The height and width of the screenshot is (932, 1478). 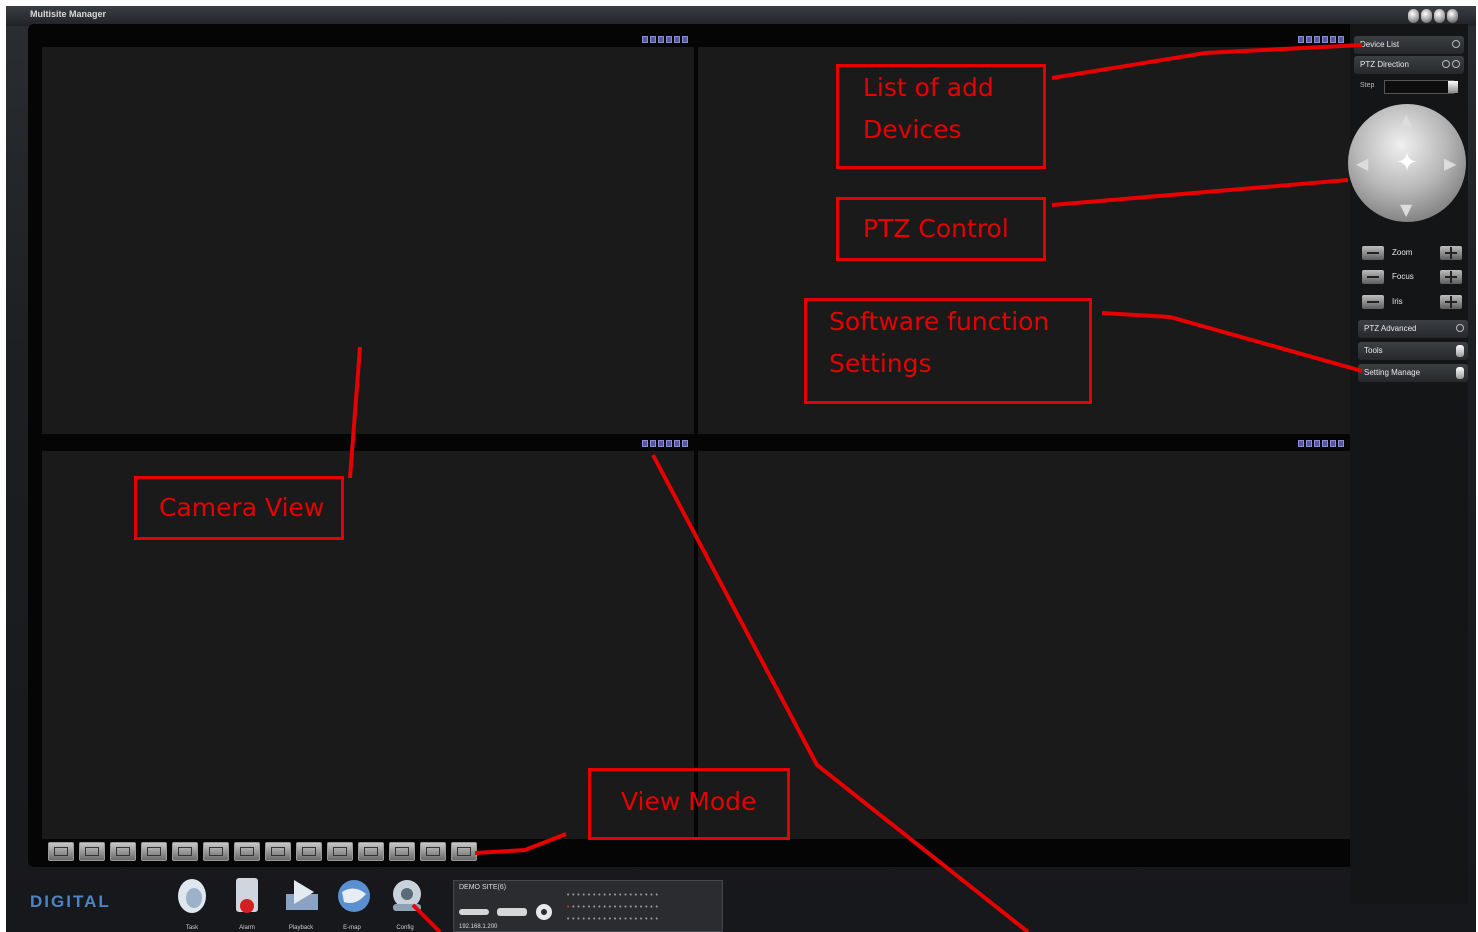 I want to click on annotation-text: Software function, so click(x=939, y=321).